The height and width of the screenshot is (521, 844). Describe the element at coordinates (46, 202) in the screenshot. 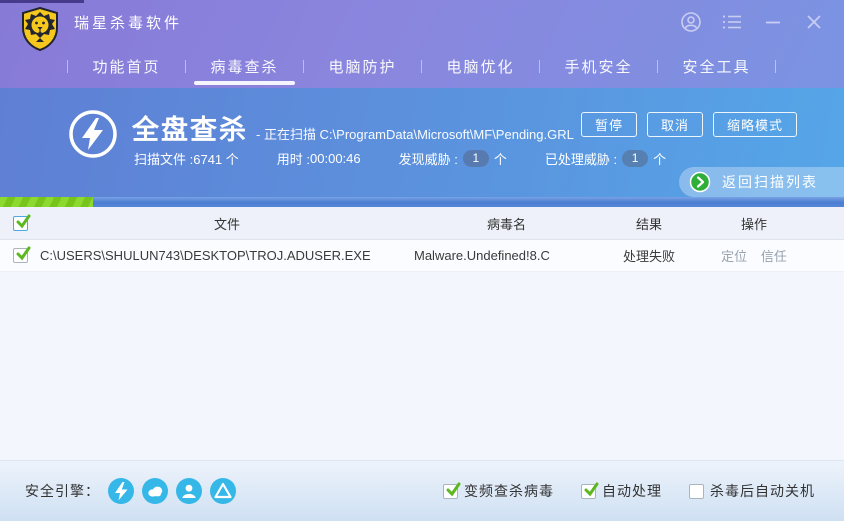

I see `scan-progress-fill` at that location.